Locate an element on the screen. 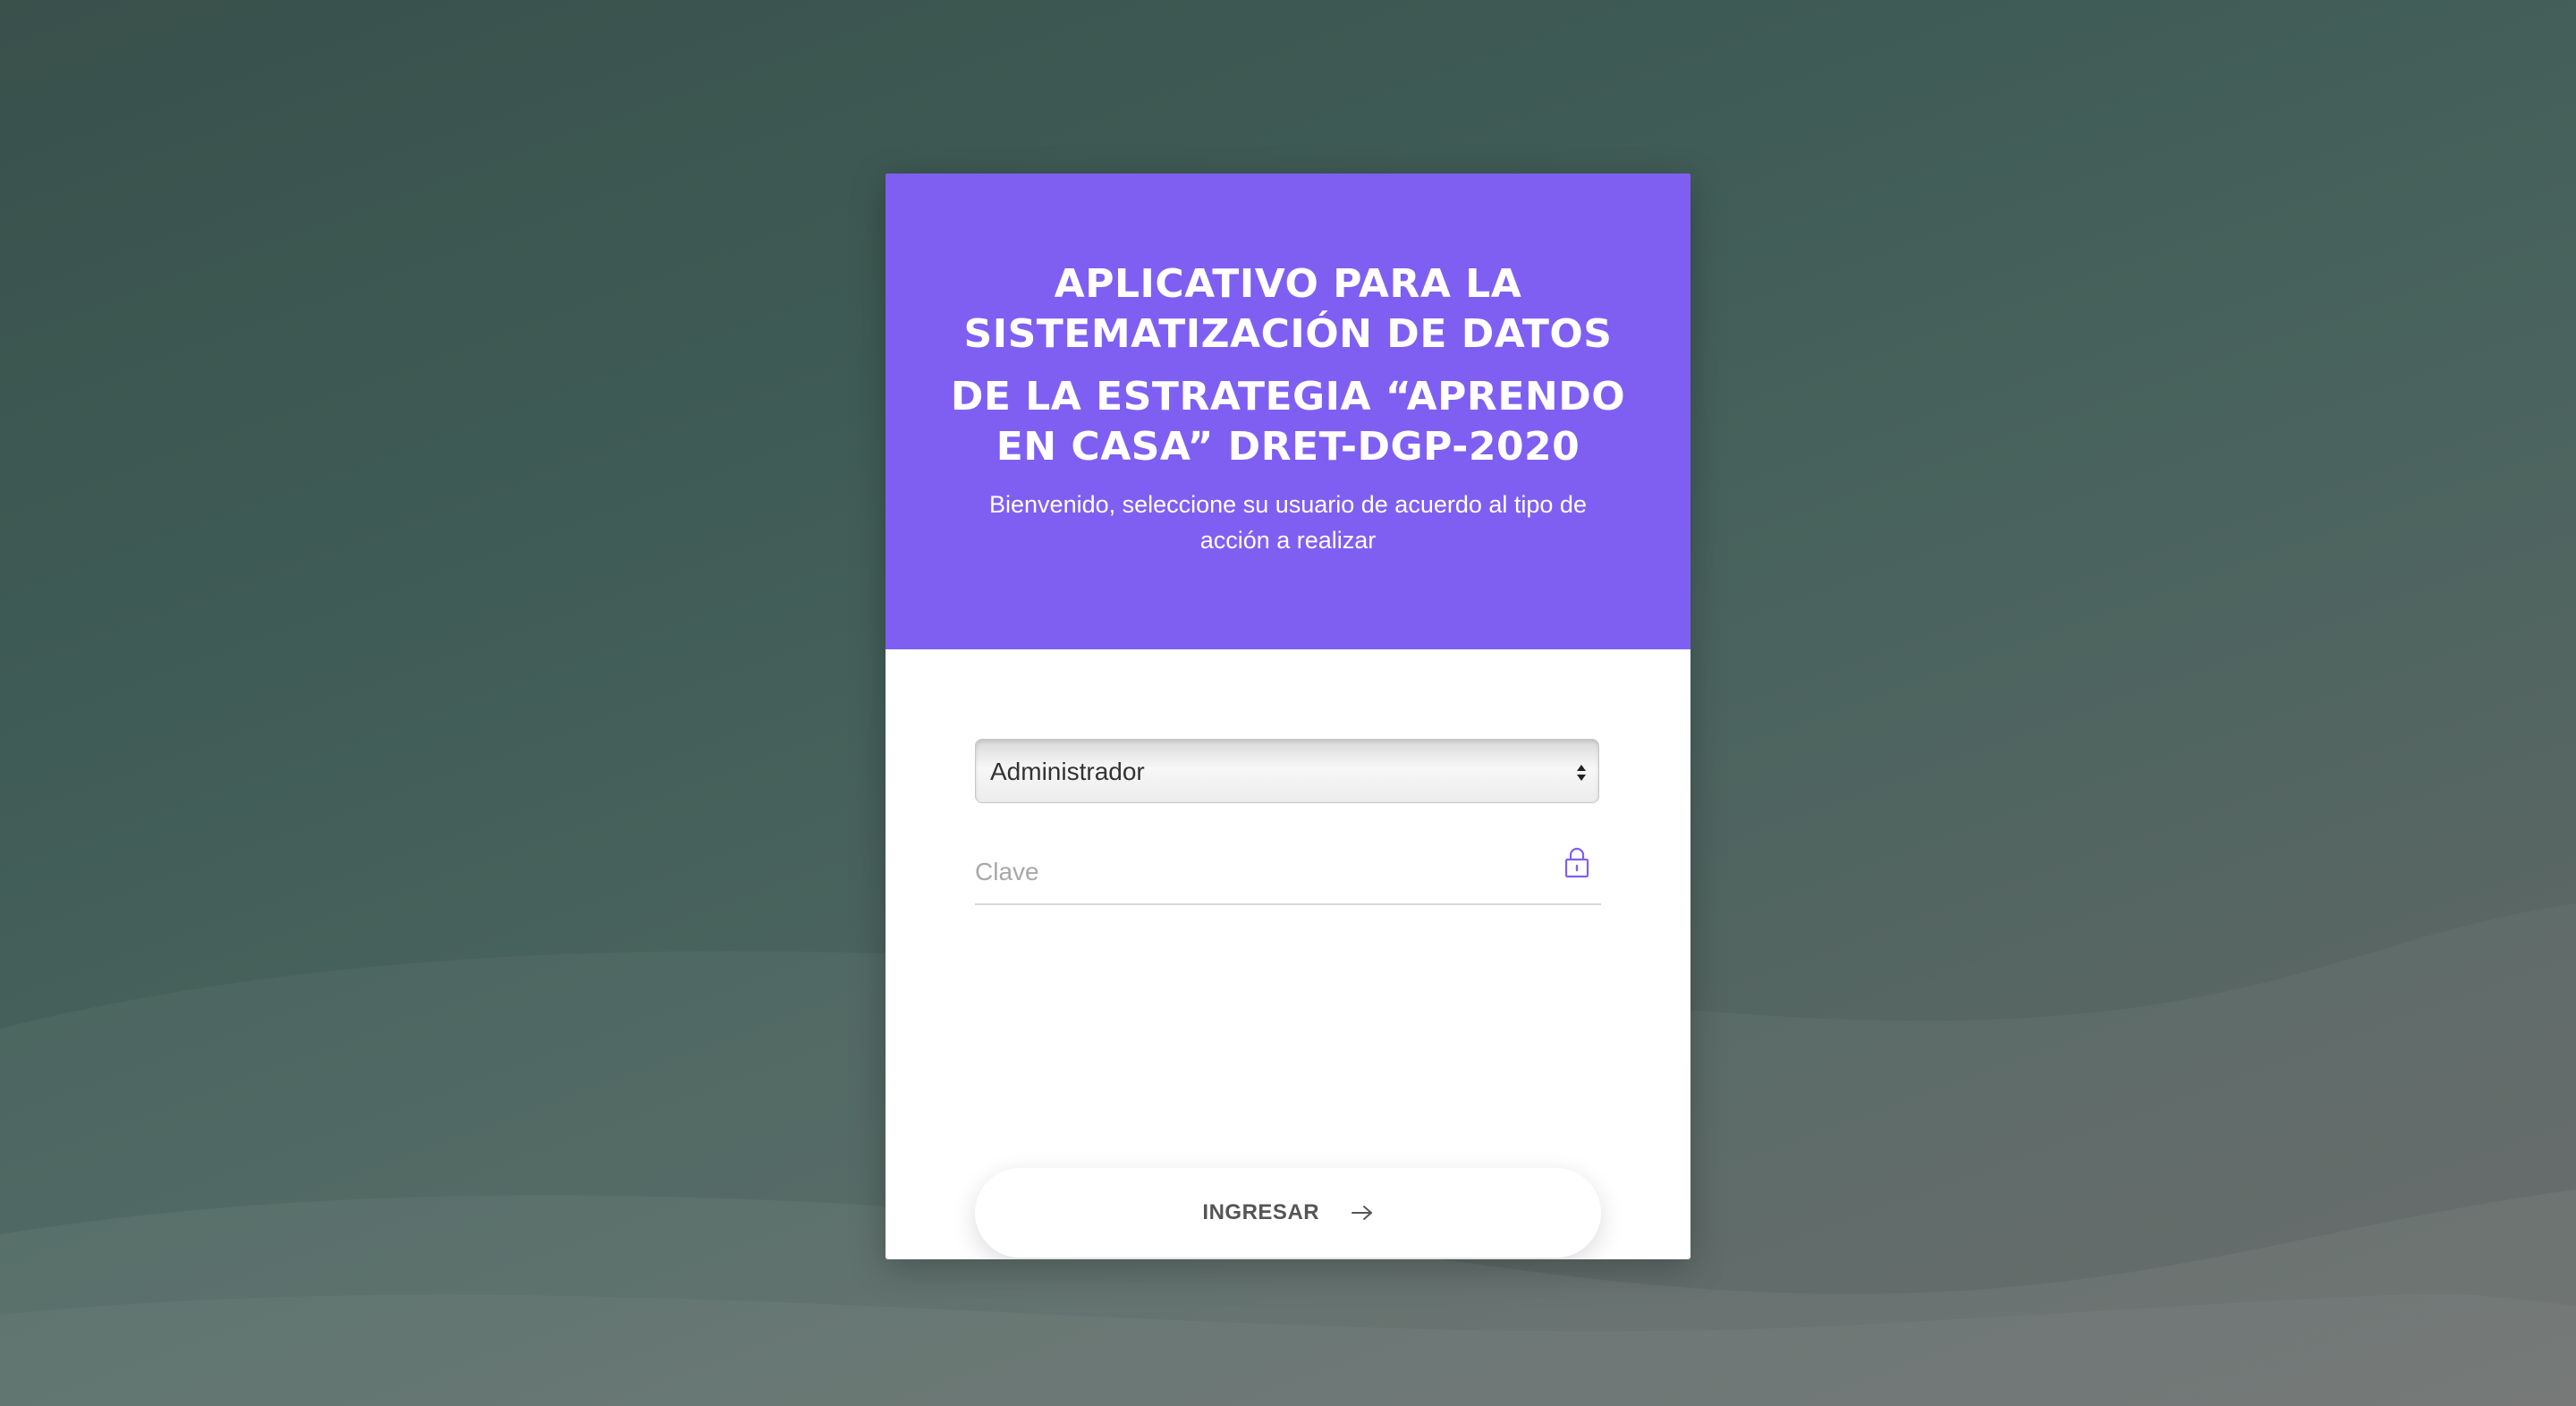 The height and width of the screenshot is (1406, 2576). password-input is located at coordinates (1261, 872).